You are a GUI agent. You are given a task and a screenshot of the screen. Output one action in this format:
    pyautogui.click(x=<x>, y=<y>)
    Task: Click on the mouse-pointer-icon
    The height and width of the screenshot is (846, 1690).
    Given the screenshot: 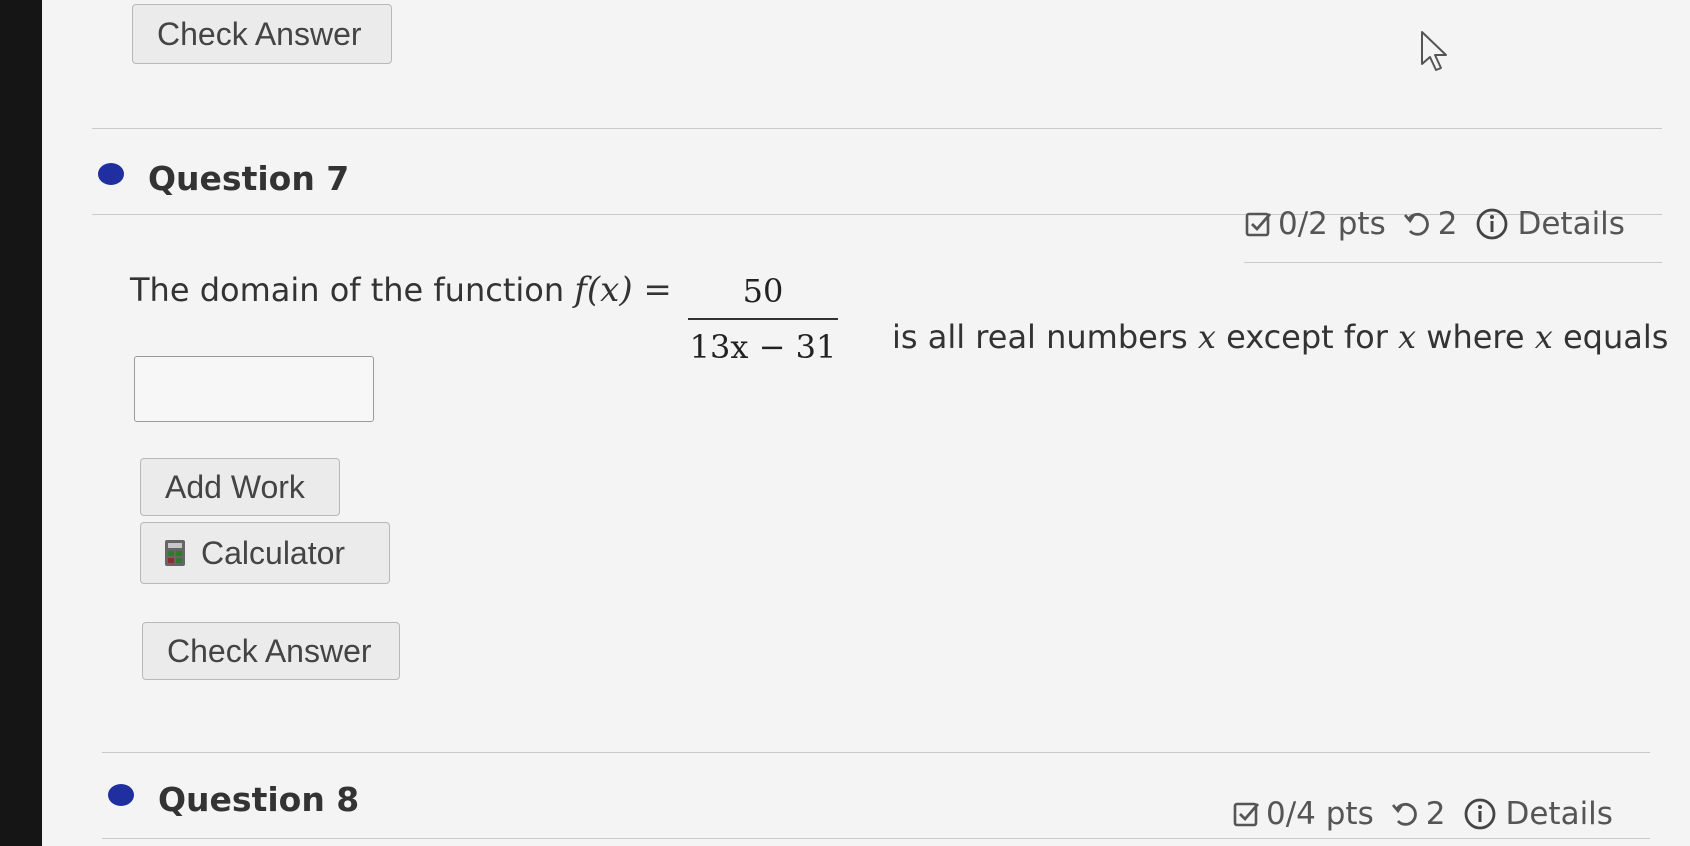 What is the action you would take?
    pyautogui.click(x=1434, y=51)
    